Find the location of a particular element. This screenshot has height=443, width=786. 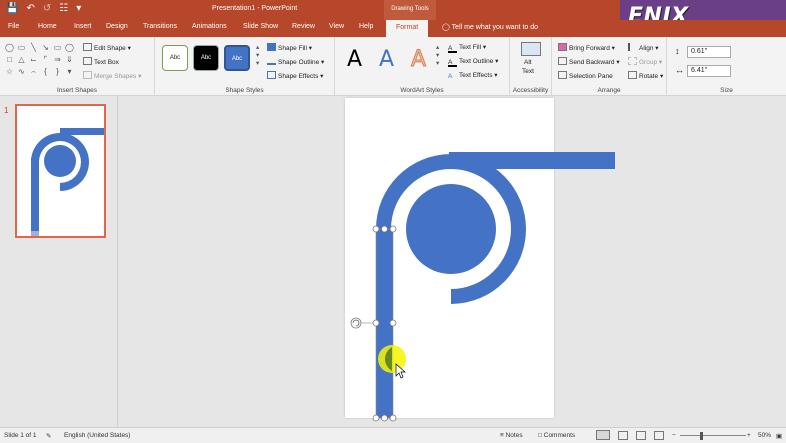

triangle-shape-icon: △ is located at coordinates (21, 59).